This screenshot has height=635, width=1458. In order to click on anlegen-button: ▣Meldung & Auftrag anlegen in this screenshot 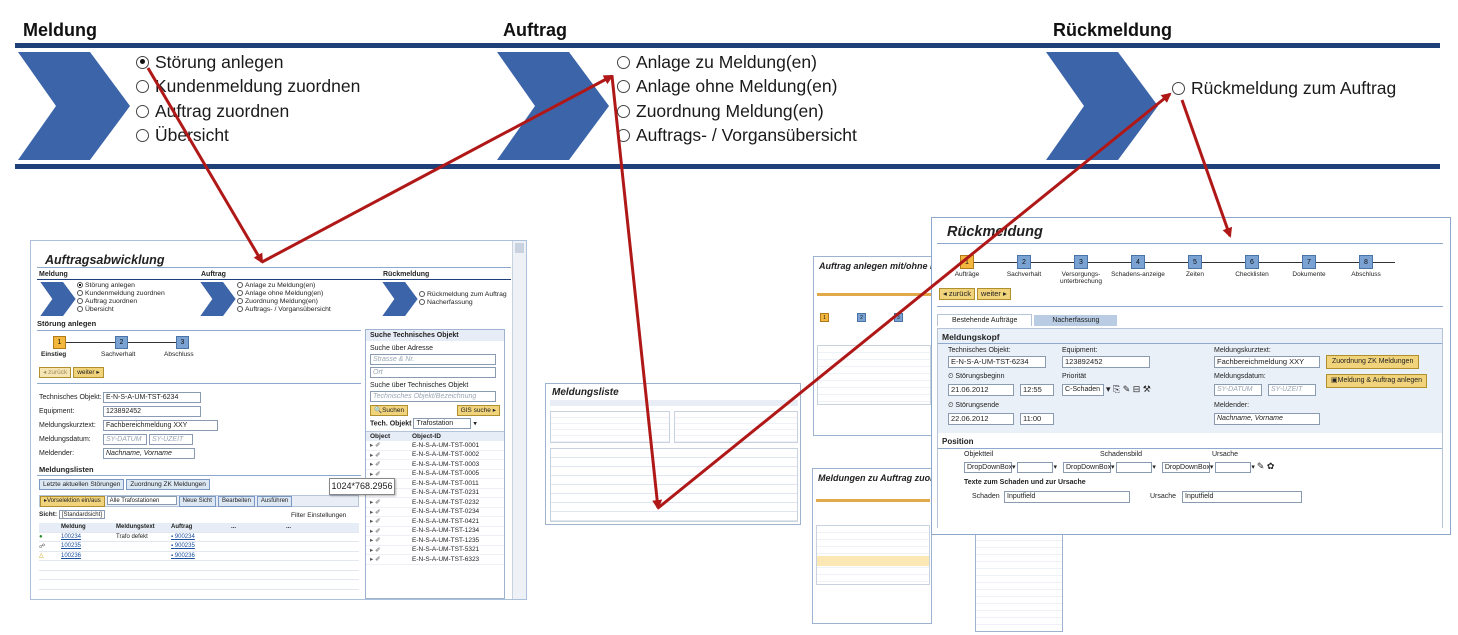, I will do `click(1377, 381)`.